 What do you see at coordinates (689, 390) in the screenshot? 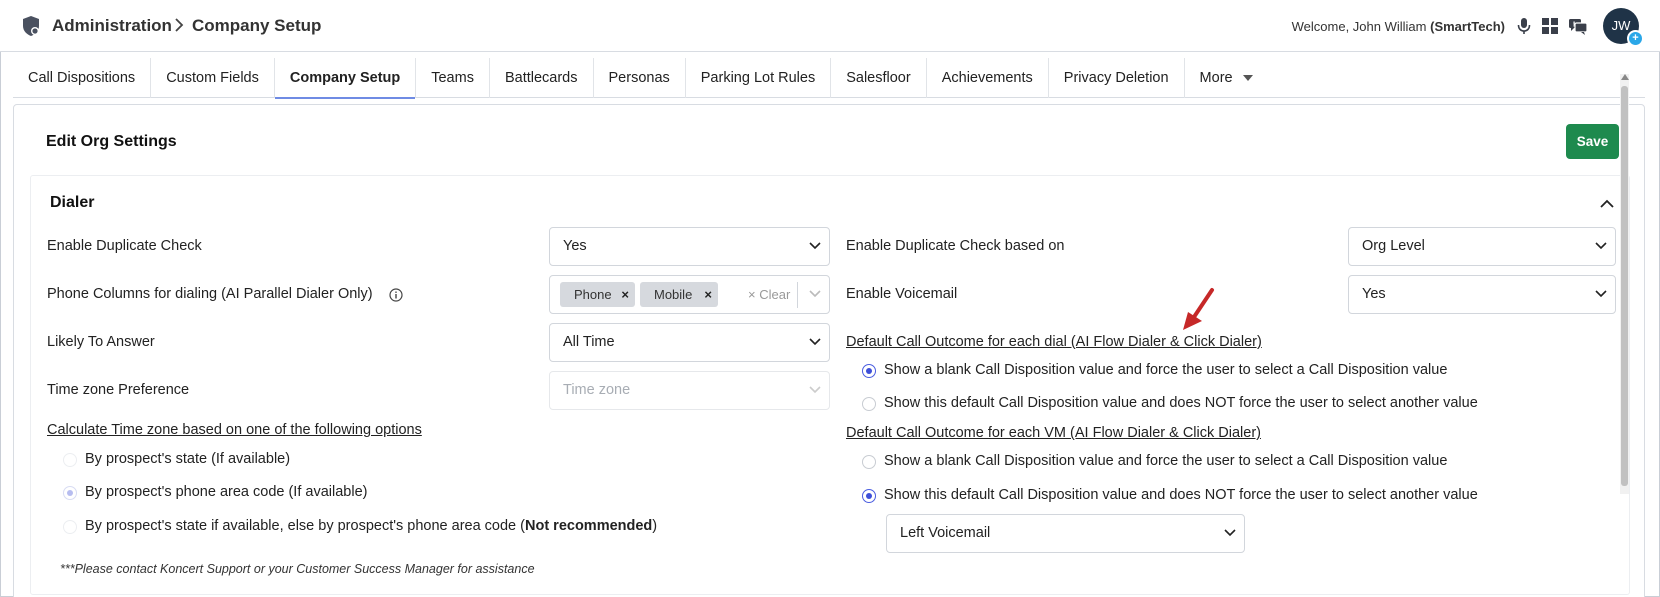
I see `timezone-select: Time zone` at bounding box center [689, 390].